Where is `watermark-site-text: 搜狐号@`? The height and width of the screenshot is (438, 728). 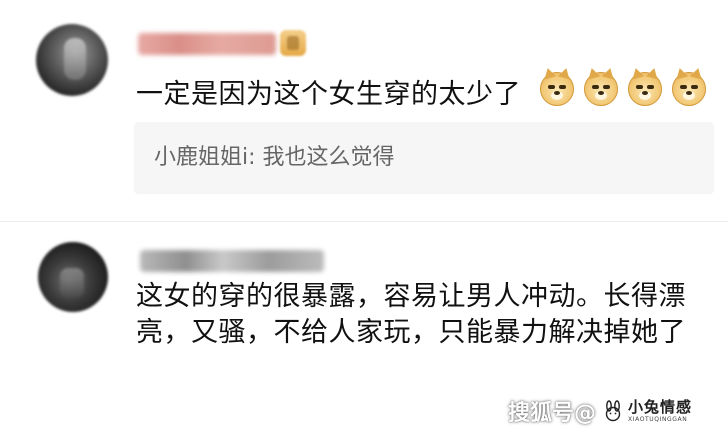 watermark-site-text: 搜狐号@ is located at coordinates (552, 413).